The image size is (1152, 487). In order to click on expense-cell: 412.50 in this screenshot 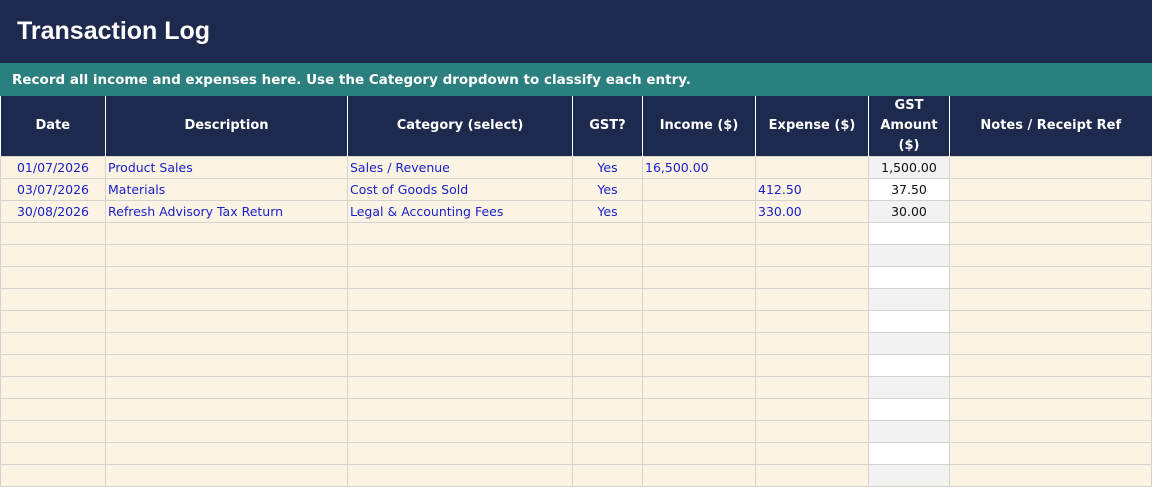, I will do `click(812, 189)`.